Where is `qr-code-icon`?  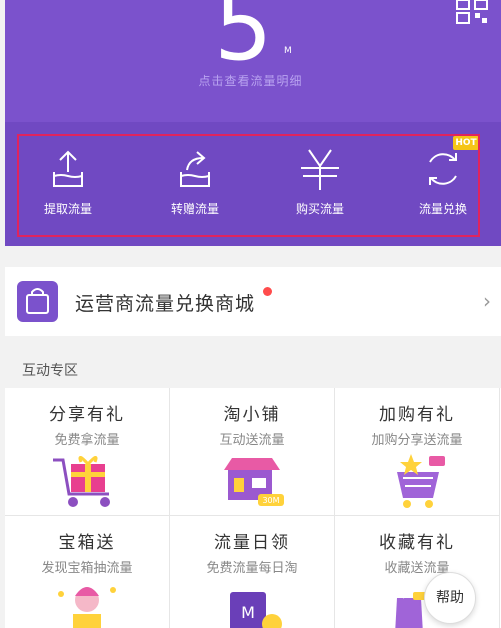 qr-code-icon is located at coordinates (472, 12).